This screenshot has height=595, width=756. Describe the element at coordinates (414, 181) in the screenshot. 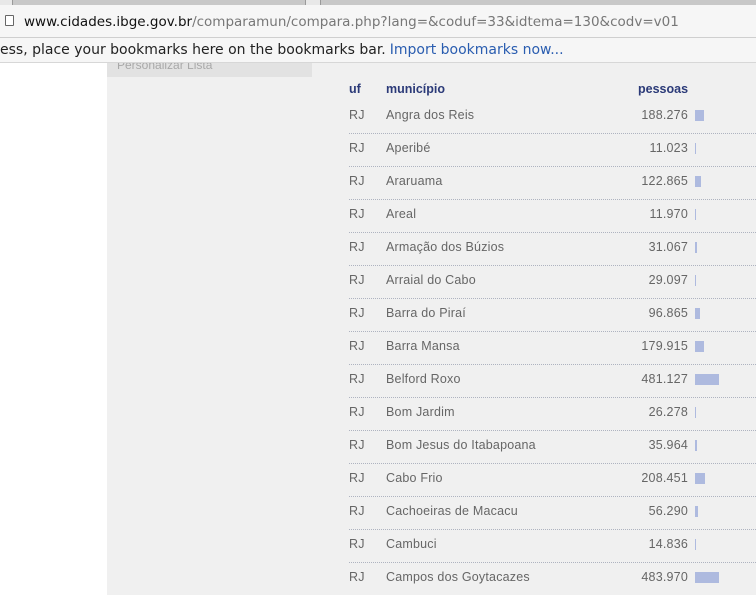

I see `cell-municipio: Araruama` at that location.